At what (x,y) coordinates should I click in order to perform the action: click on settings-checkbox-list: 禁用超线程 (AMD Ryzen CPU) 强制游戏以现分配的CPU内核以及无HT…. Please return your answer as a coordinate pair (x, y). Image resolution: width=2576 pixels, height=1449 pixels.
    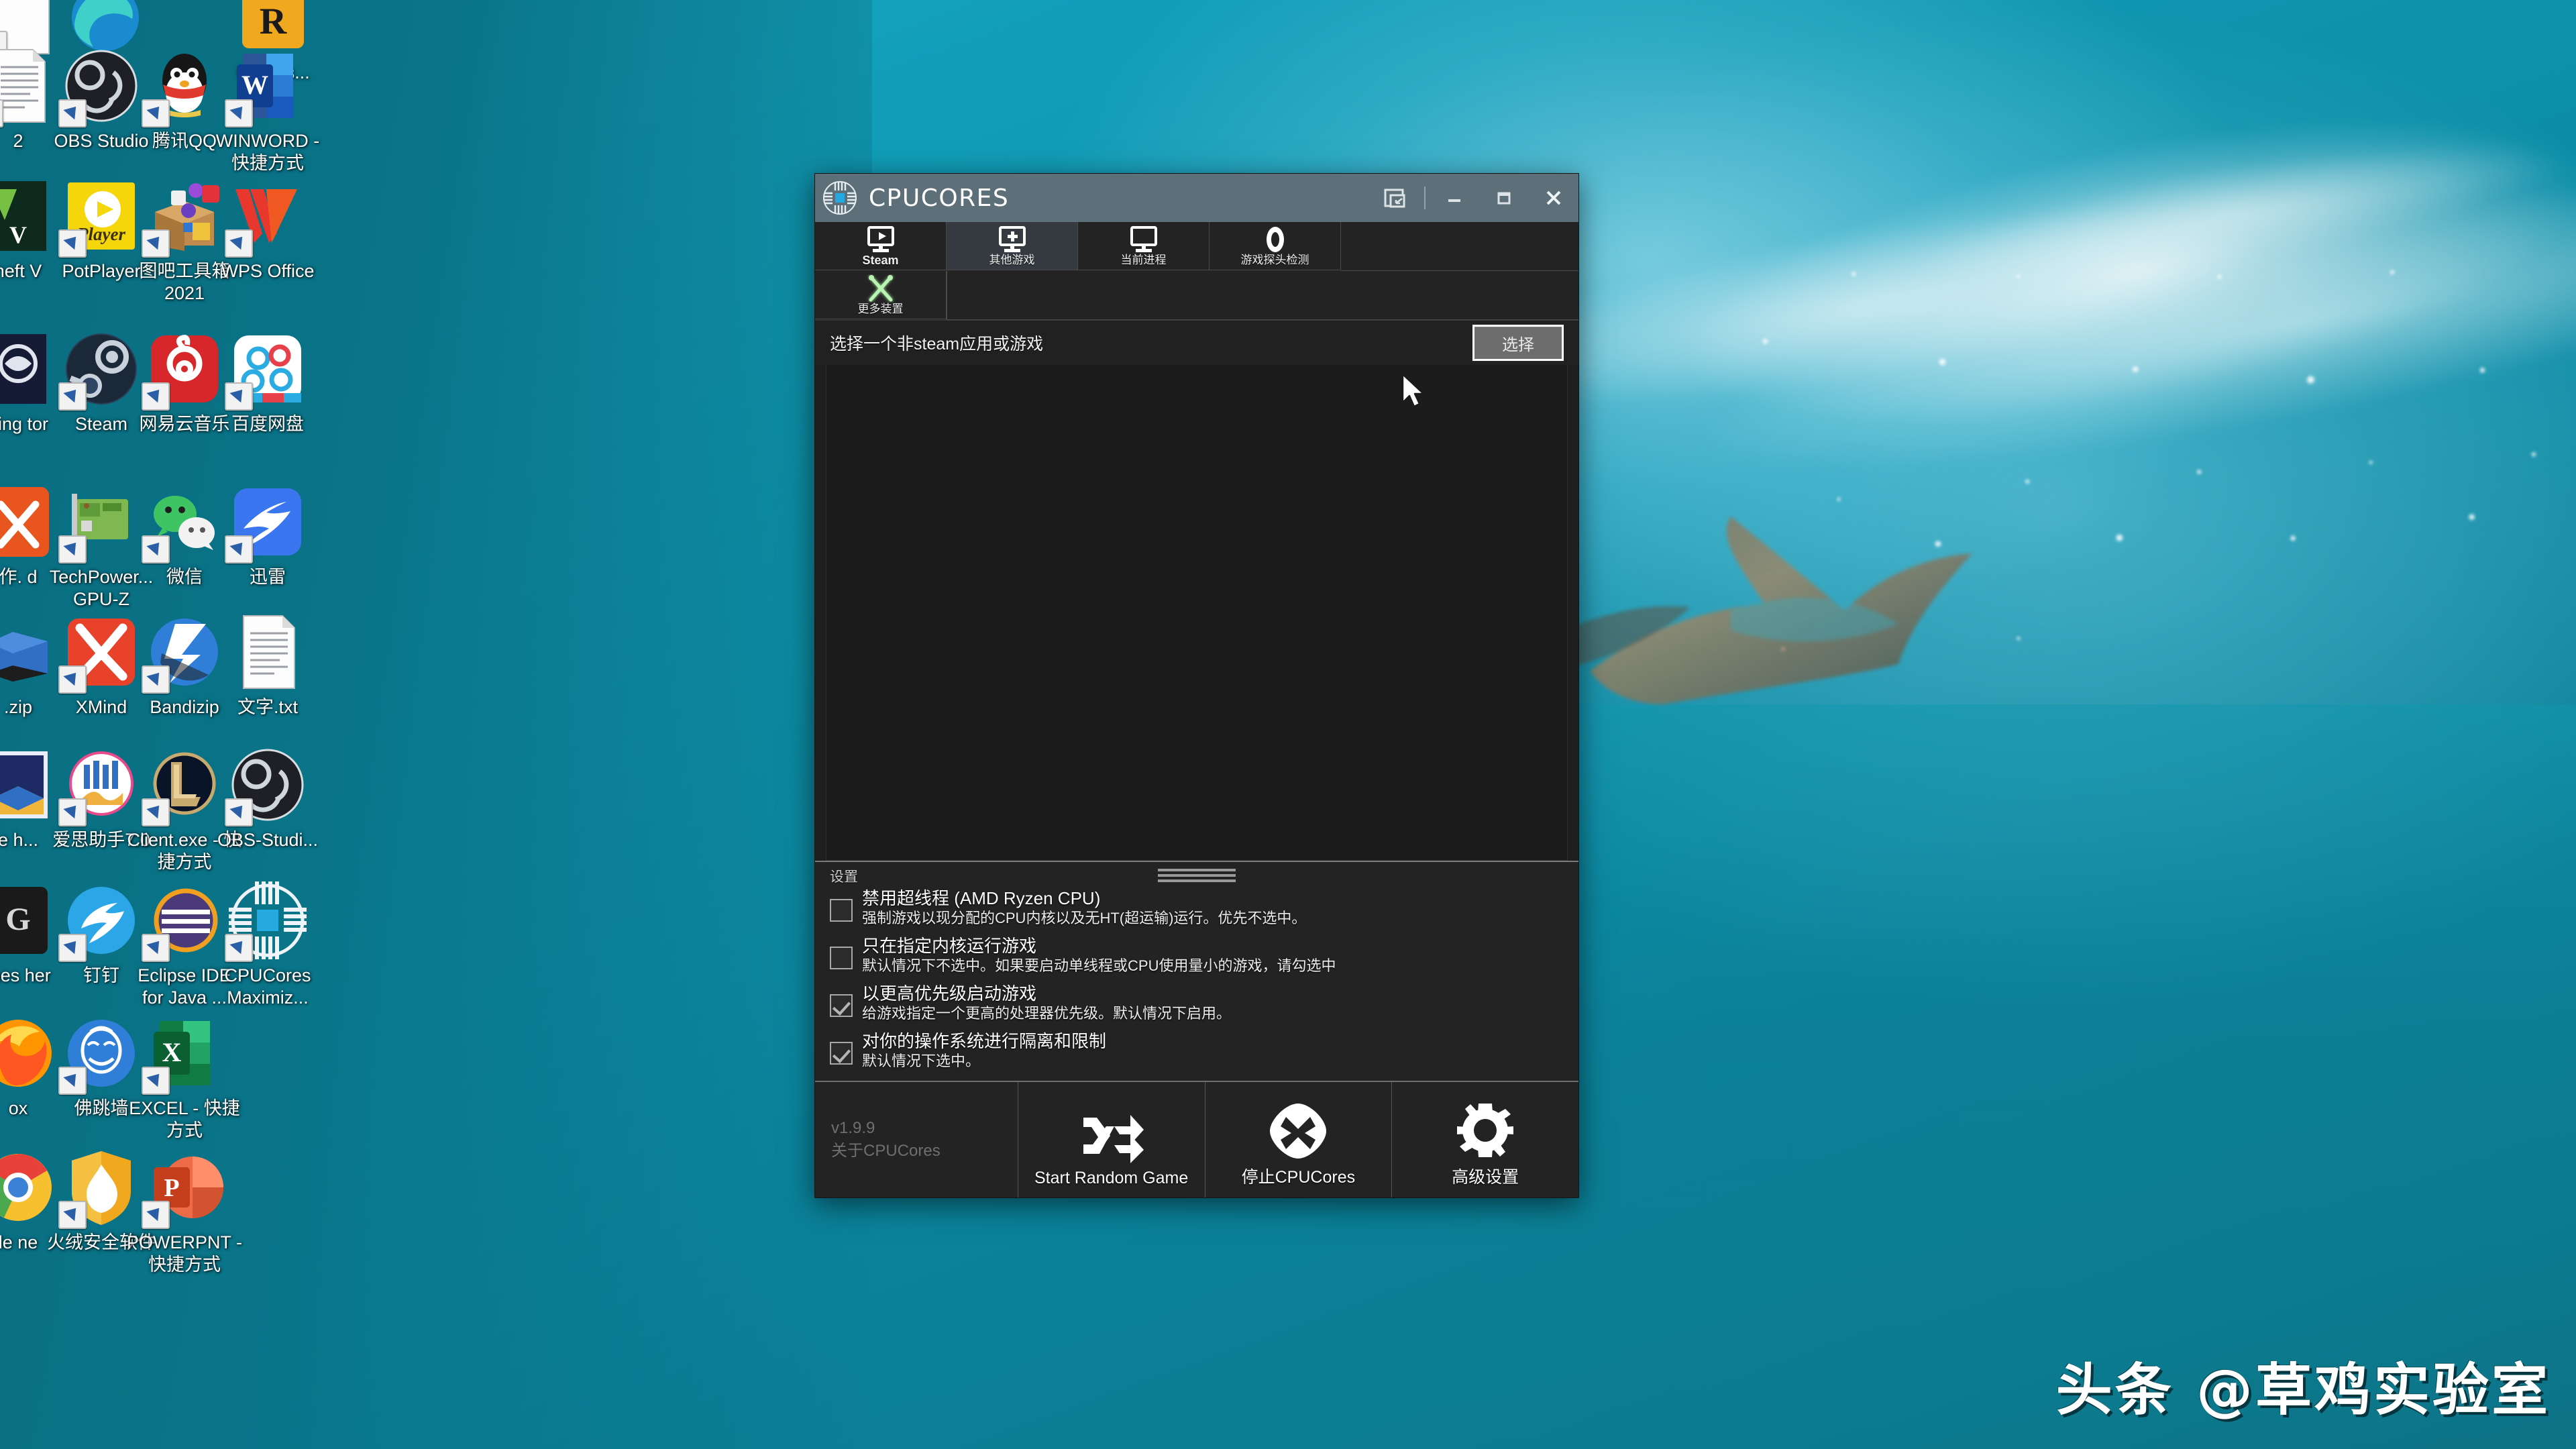
    Looking at the image, I should click on (1196, 979).